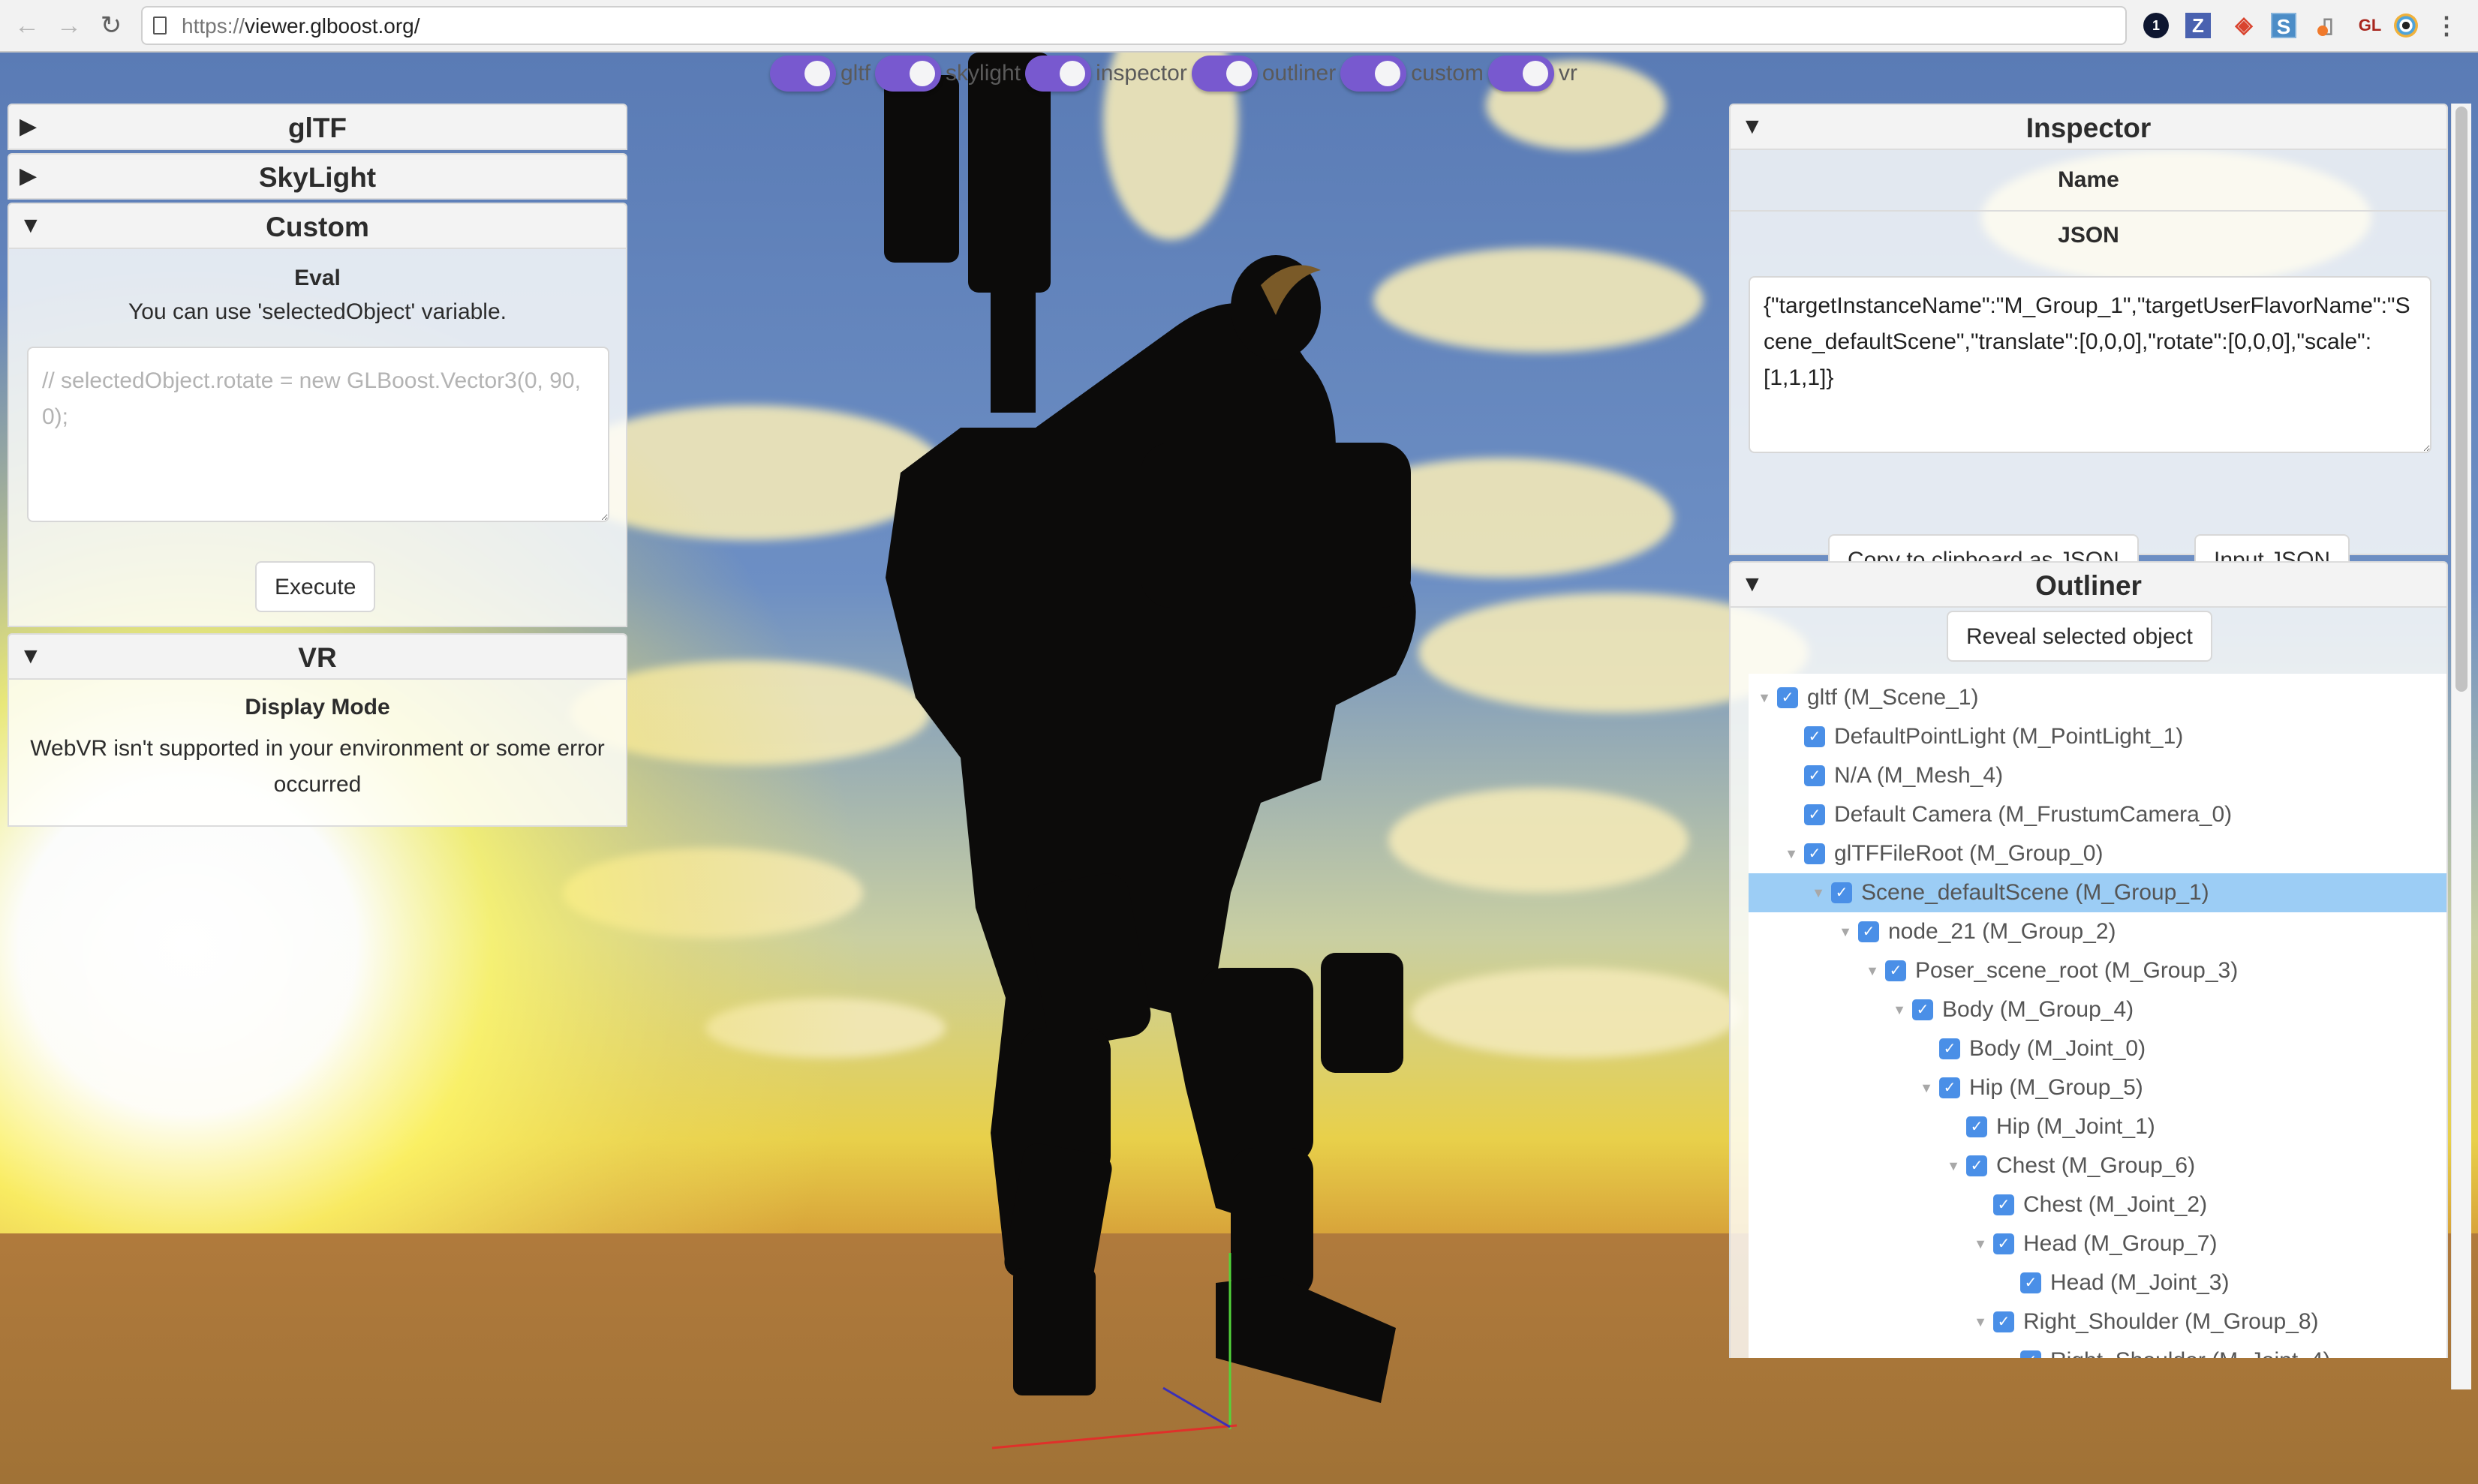 Image resolution: width=2478 pixels, height=1484 pixels. Describe the element at coordinates (2446, 26) in the screenshot. I see `browser-menu-icon: ⋮` at that location.